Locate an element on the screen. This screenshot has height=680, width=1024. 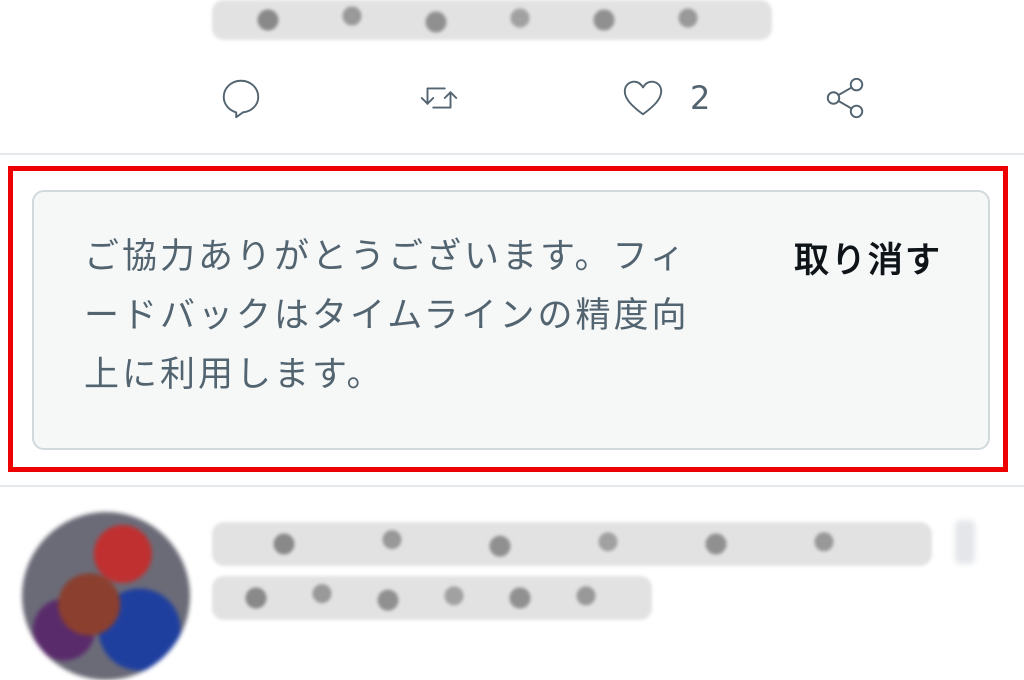
reply-bubble-icon is located at coordinates (241, 99).